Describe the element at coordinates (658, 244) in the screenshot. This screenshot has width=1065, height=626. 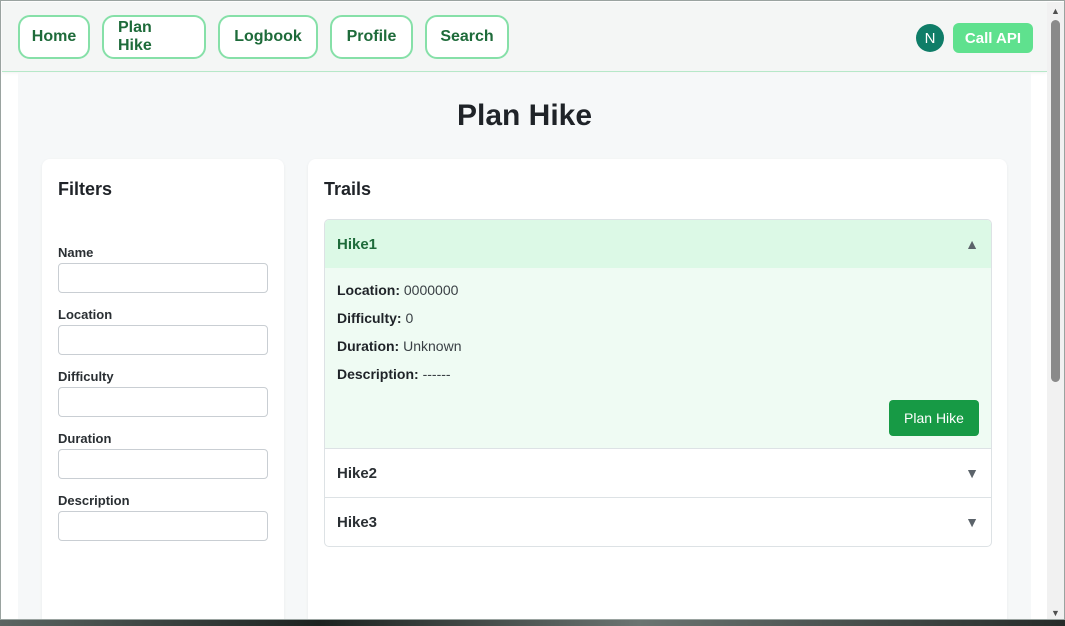
I see `trail-header-hike1: Hike1 ▲` at that location.